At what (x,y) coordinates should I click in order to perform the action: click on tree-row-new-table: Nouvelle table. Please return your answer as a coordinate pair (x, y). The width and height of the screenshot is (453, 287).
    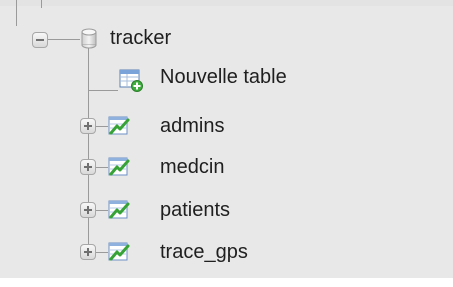
    Looking at the image, I should click on (226, 78).